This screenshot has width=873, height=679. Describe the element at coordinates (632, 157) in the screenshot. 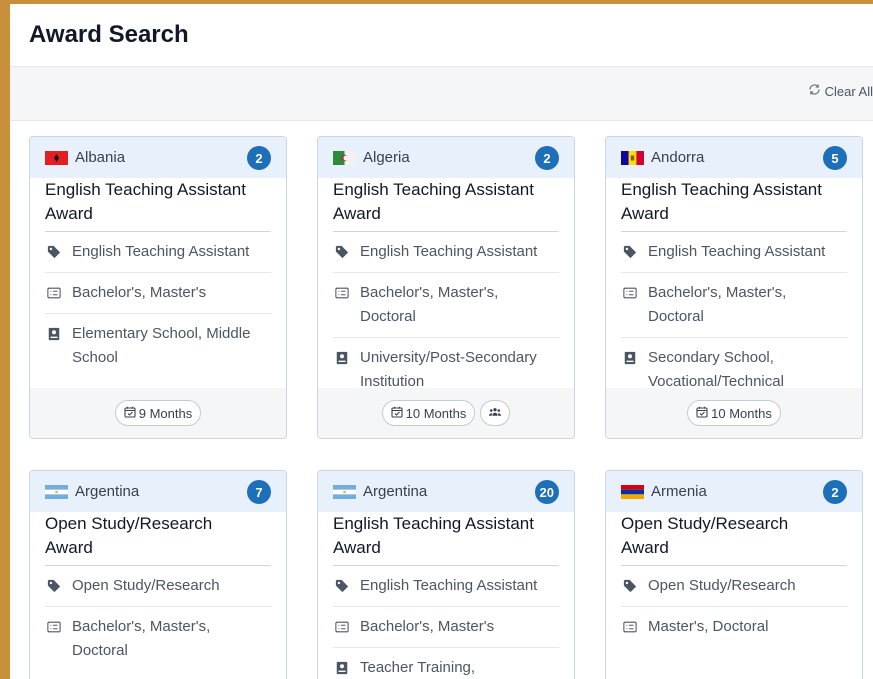

I see `andorra-flag-icon` at that location.